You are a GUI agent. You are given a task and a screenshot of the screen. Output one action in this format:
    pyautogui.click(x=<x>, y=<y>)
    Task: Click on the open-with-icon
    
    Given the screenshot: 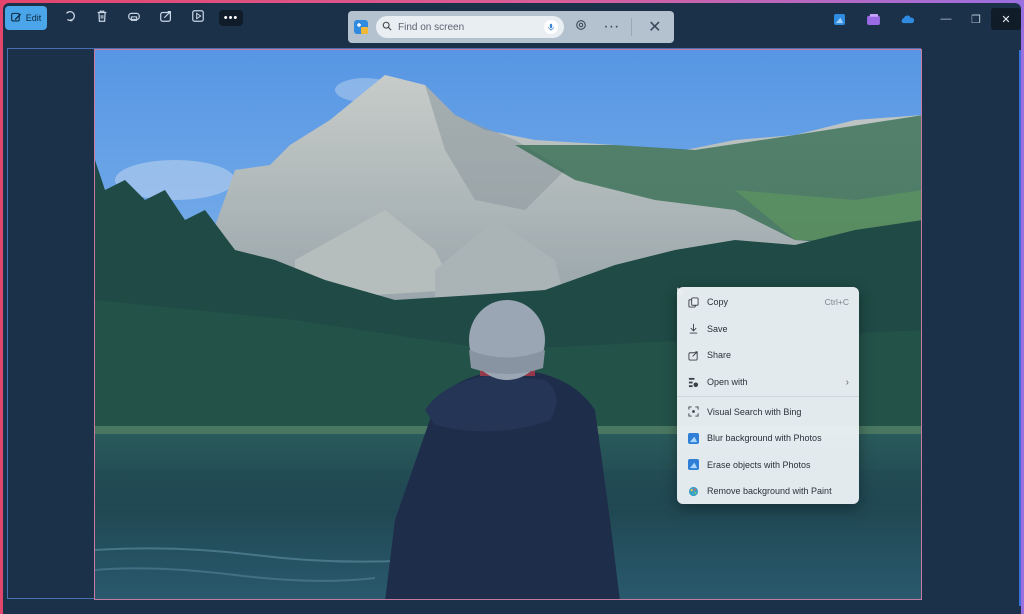 What is the action you would take?
    pyautogui.click(x=693, y=382)
    